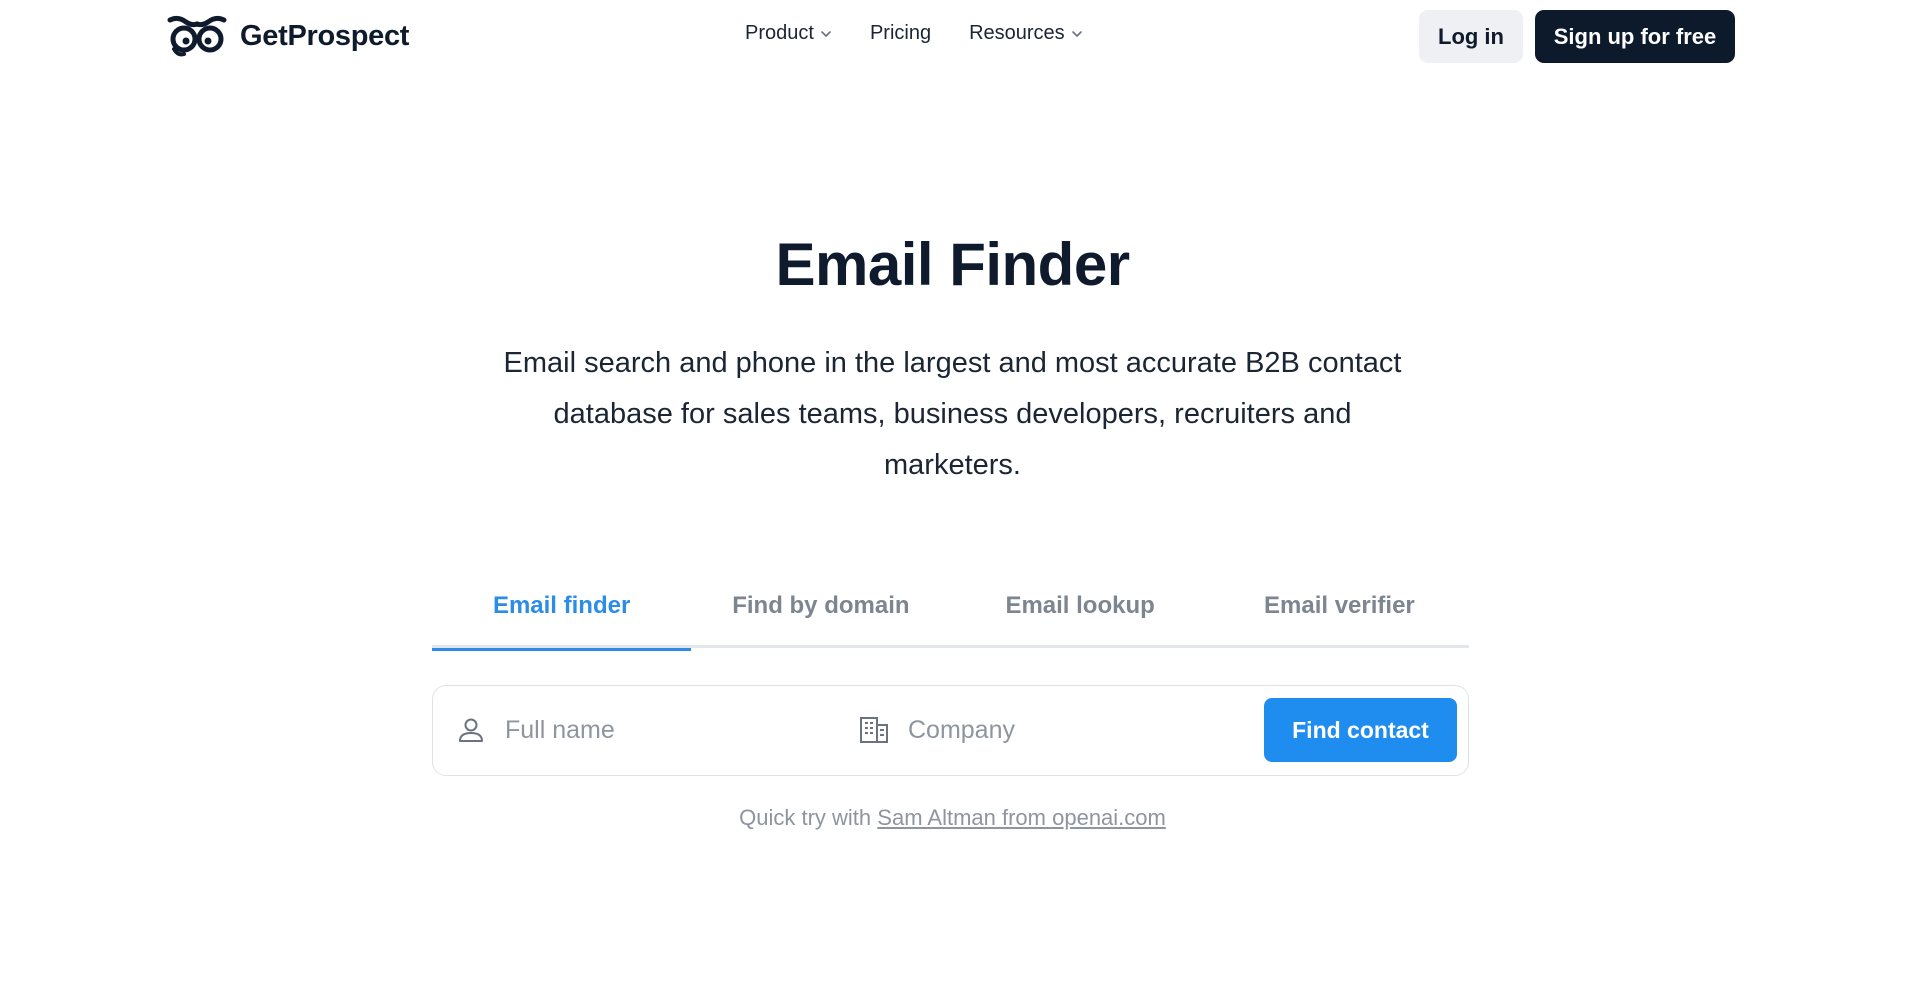 The height and width of the screenshot is (999, 1920). What do you see at coordinates (1017, 33) in the screenshot?
I see `nav-item-label: Resources` at bounding box center [1017, 33].